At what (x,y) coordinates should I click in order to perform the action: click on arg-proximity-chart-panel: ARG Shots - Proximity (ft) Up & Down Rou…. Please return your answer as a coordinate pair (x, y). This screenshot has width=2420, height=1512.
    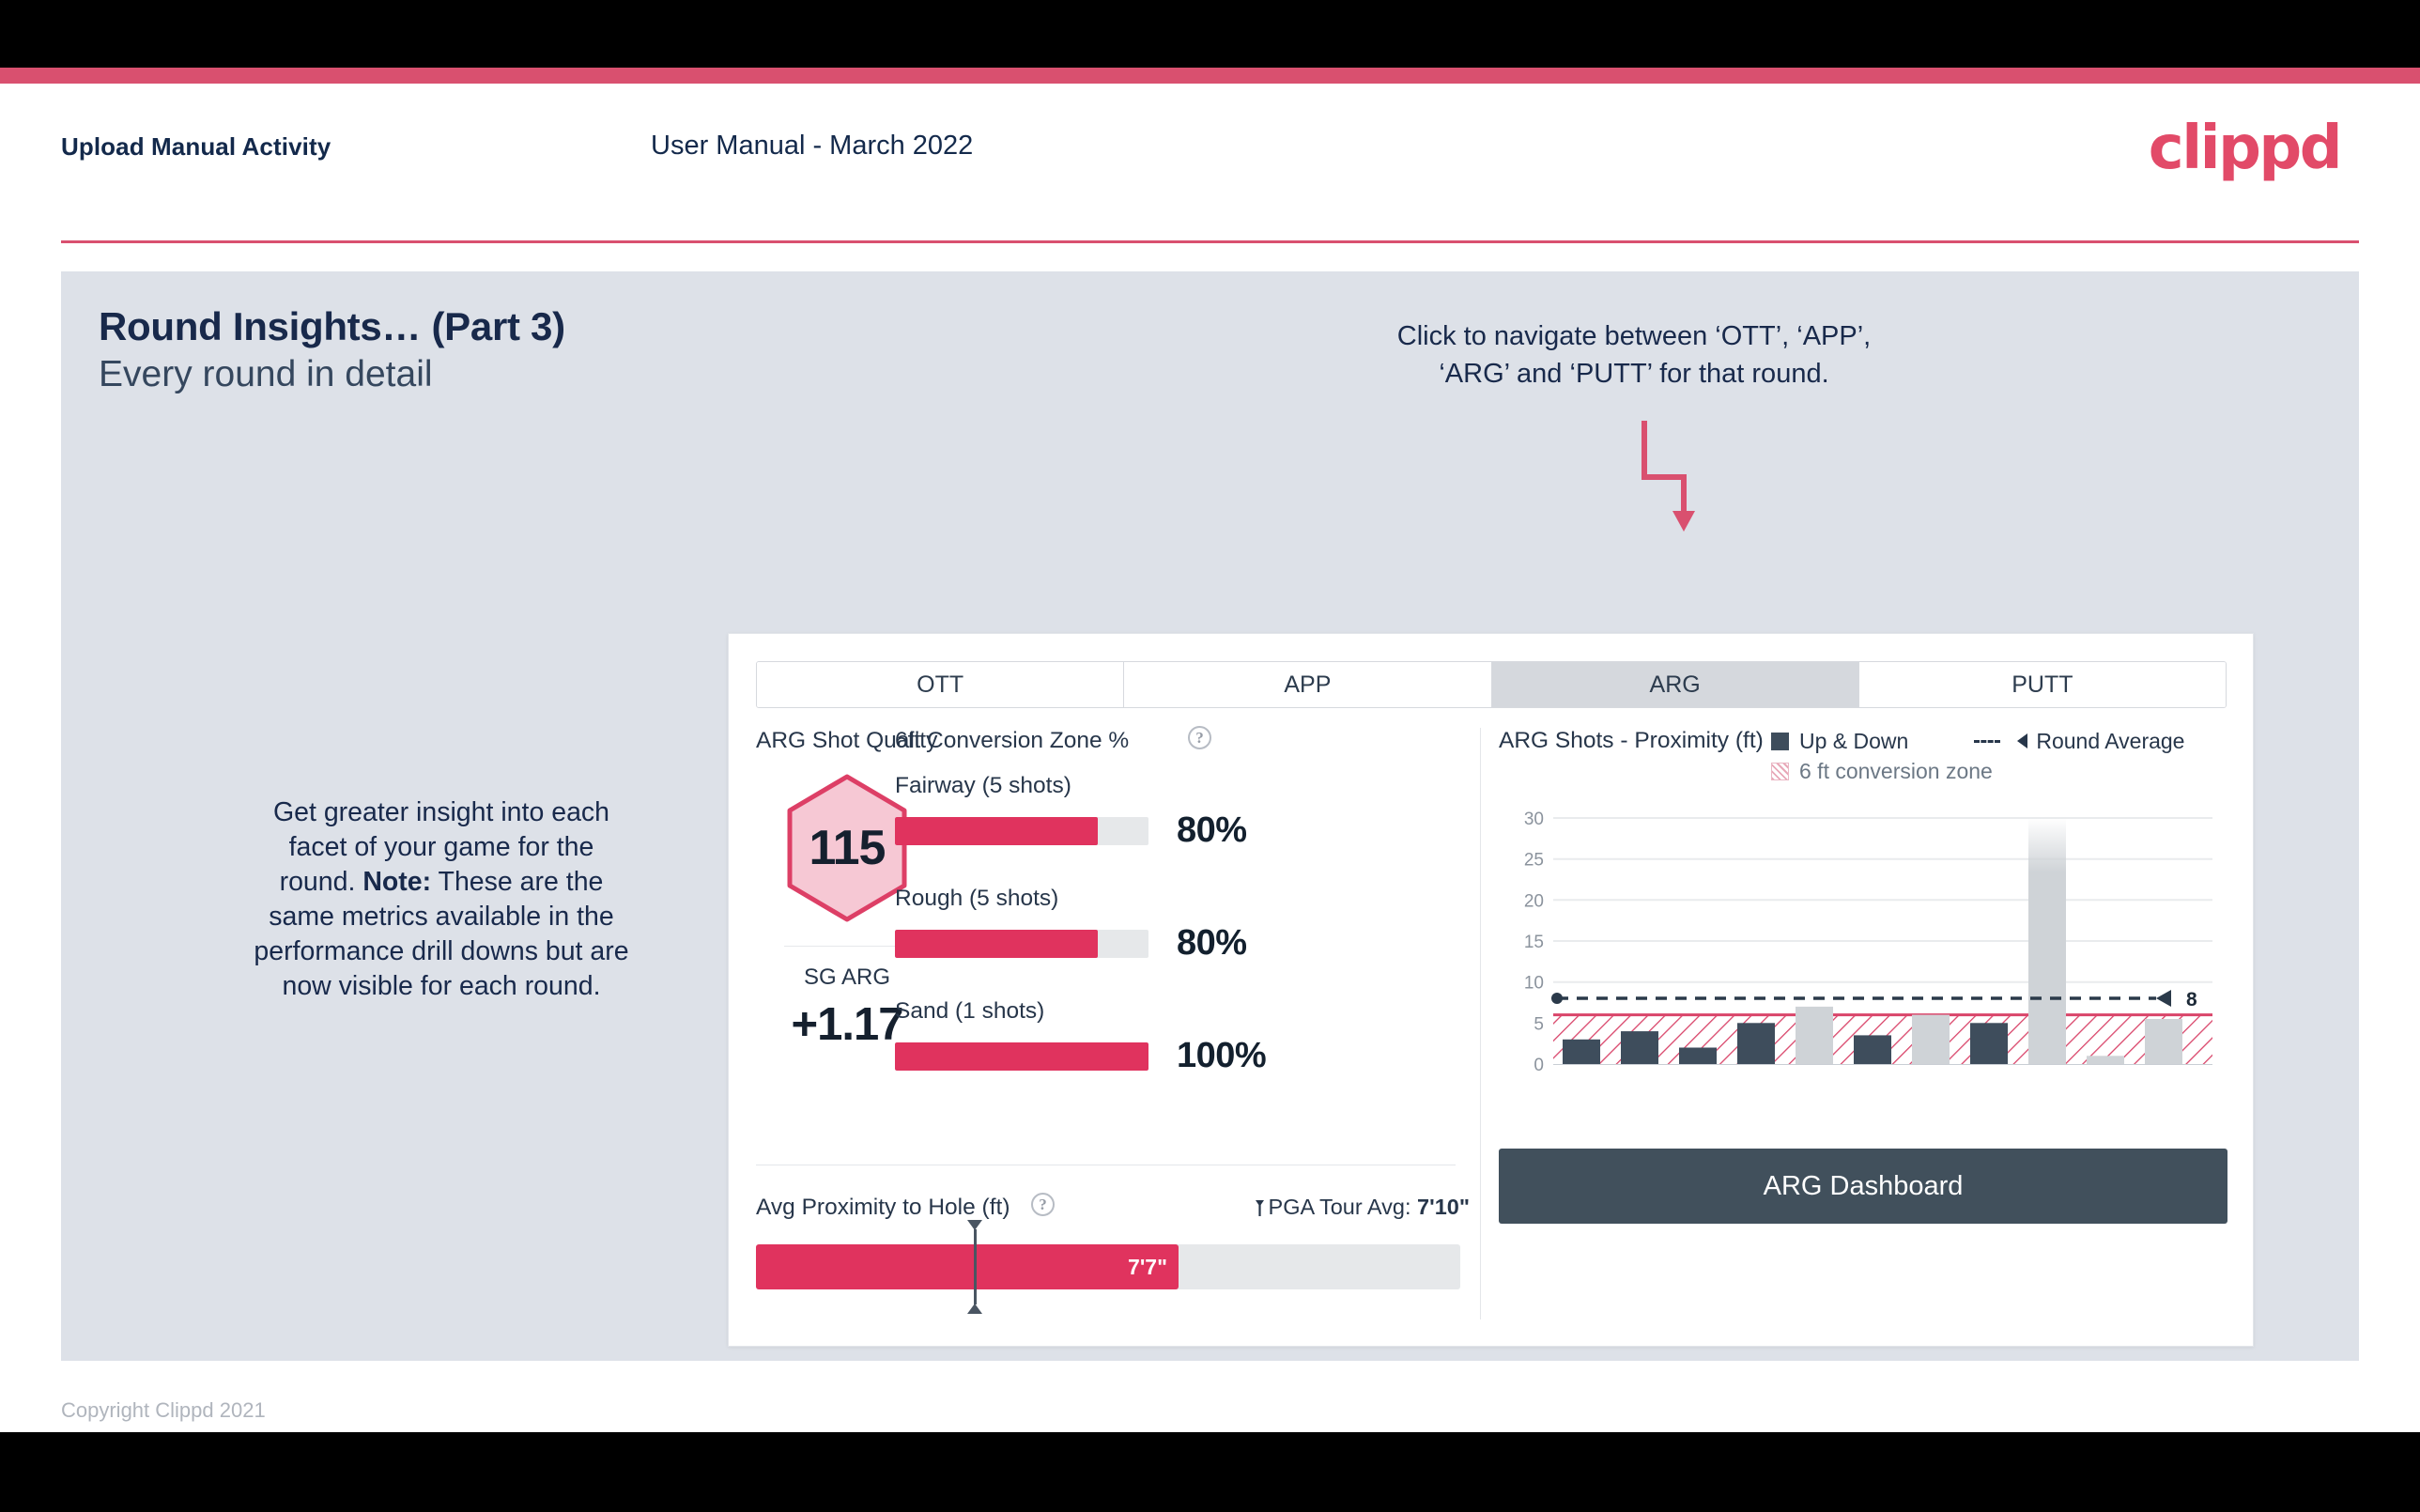
    Looking at the image, I should click on (1863, 1024).